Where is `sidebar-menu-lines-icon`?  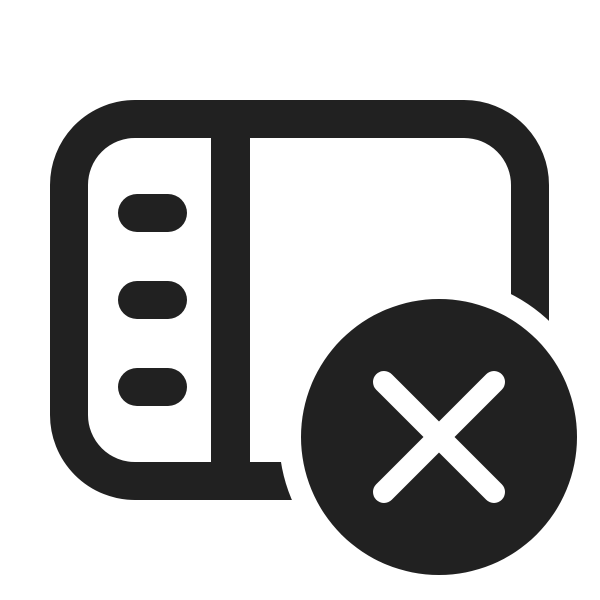
sidebar-menu-lines-icon is located at coordinates (152, 300).